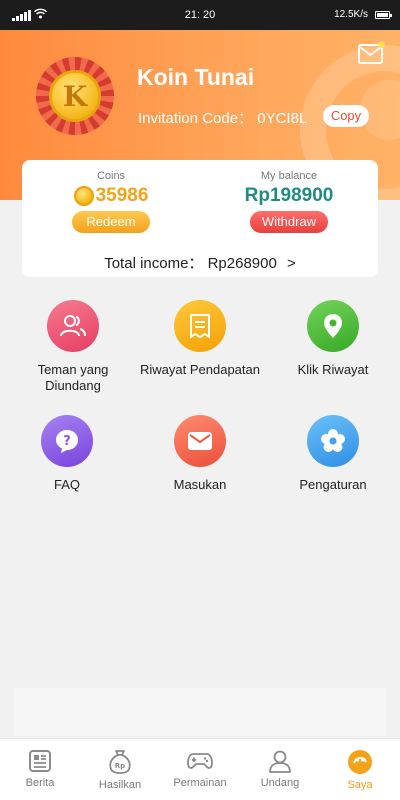 This screenshot has height=800, width=400. I want to click on bottom-tab-bar: Berita Rp Hasilkan Permainan Undang Saya, so click(200, 769).